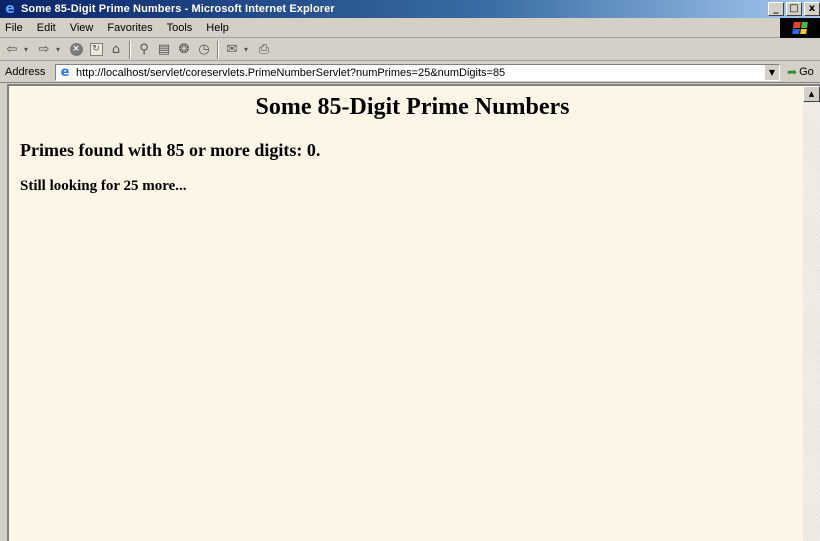 This screenshot has width=820, height=541. Describe the element at coordinates (65, 72) in the screenshot. I see `page-icon: e` at that location.